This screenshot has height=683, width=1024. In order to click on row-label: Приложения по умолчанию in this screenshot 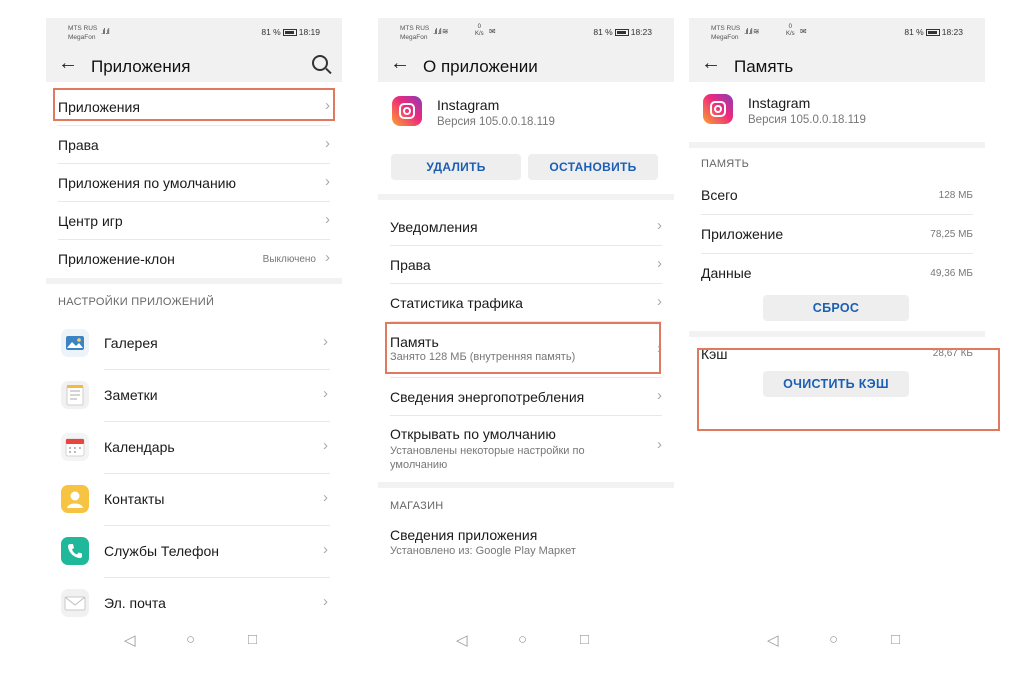, I will do `click(147, 183)`.